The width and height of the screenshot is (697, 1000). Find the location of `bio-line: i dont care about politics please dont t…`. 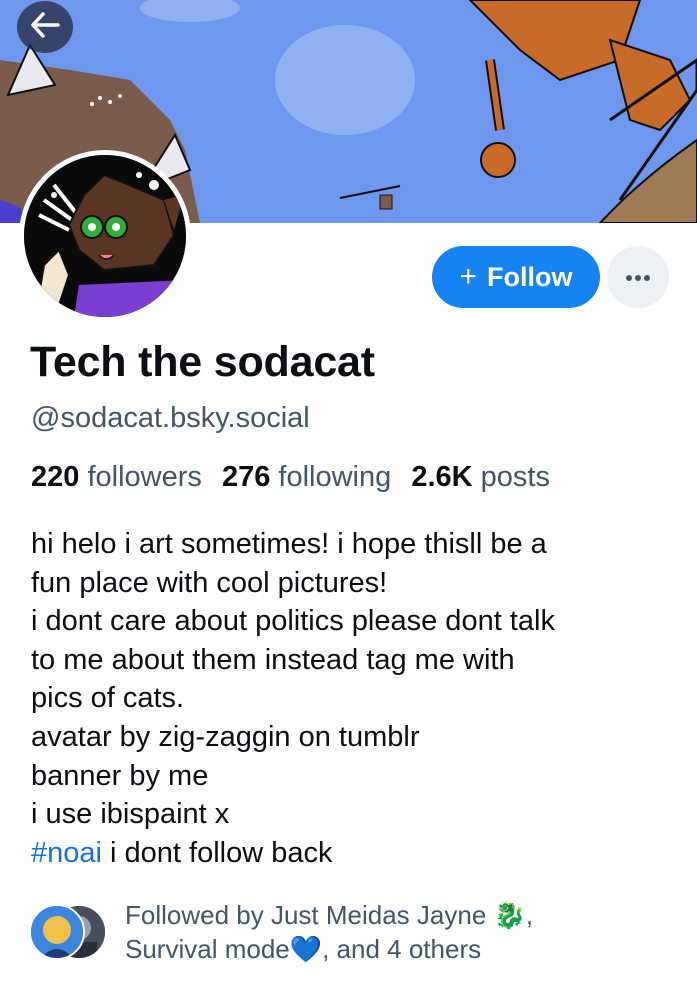

bio-line: i dont care about politics please dont t… is located at coordinates (293, 621).